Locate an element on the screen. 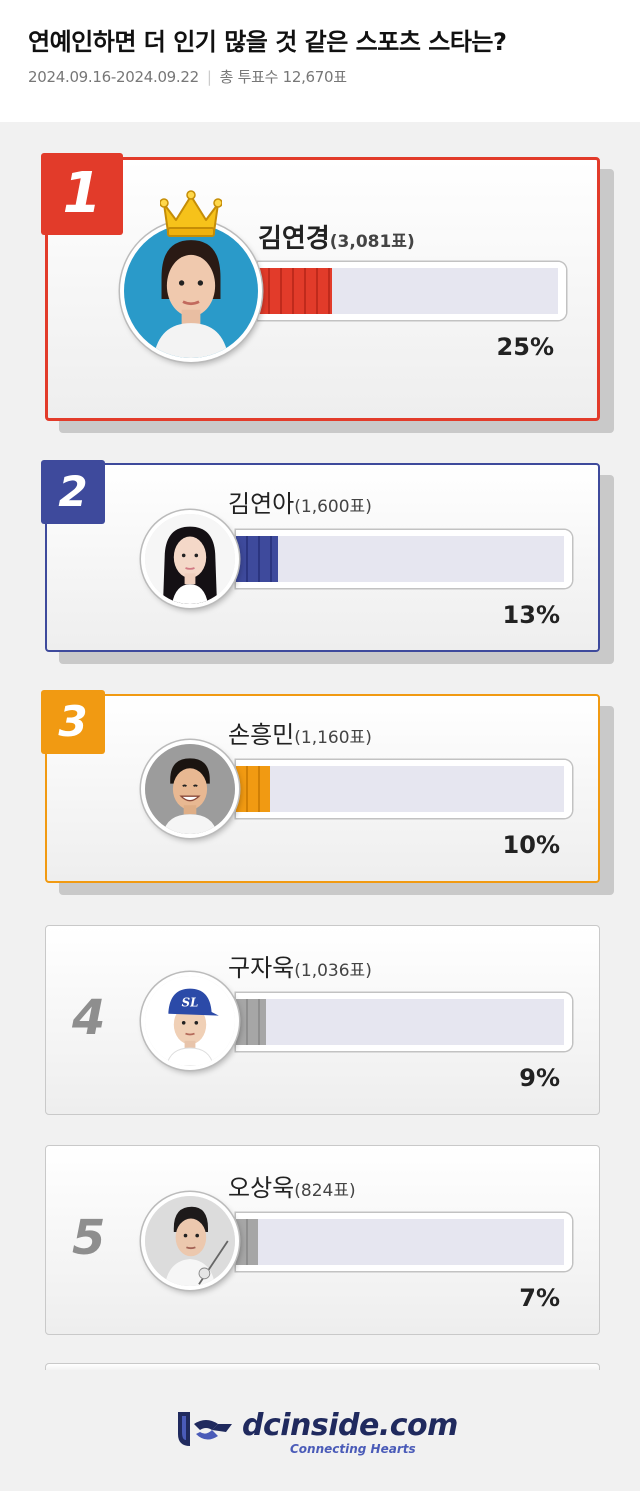  logo-text: dcinside.com is located at coordinates (350, 1425).